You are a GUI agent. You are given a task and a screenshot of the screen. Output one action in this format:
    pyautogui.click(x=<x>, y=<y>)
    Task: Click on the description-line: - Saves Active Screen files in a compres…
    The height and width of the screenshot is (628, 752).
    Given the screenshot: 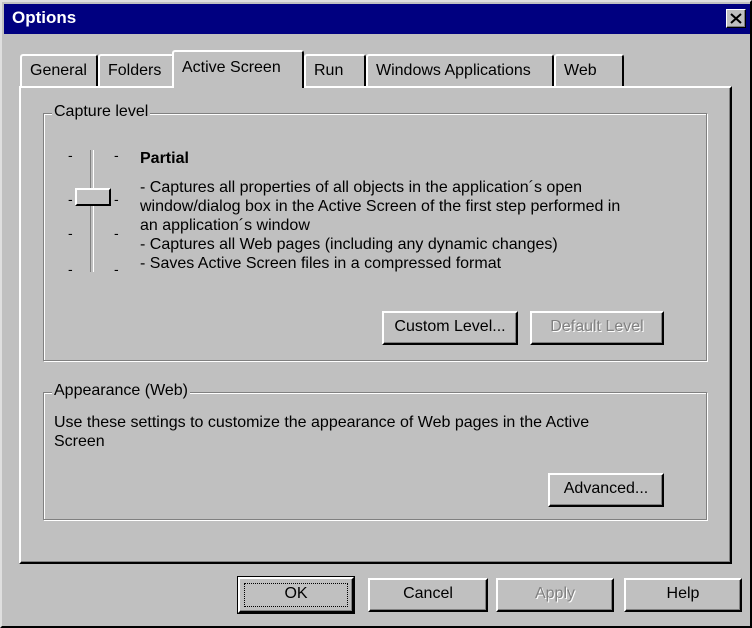 What is the action you would take?
    pyautogui.click(x=321, y=263)
    